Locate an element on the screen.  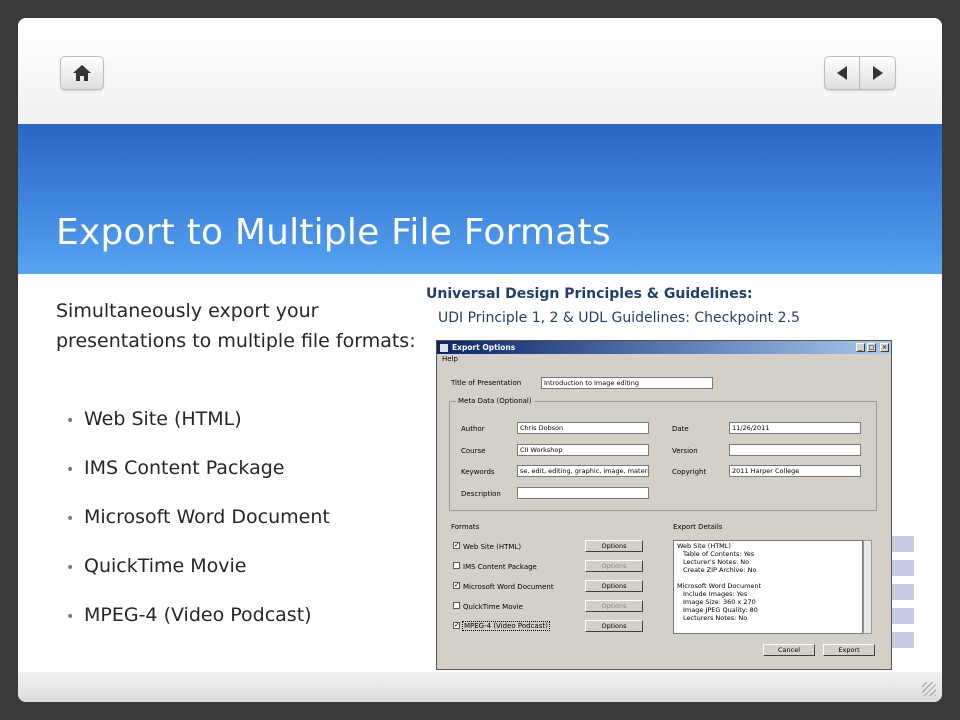
export-button: Export is located at coordinates (849, 650).